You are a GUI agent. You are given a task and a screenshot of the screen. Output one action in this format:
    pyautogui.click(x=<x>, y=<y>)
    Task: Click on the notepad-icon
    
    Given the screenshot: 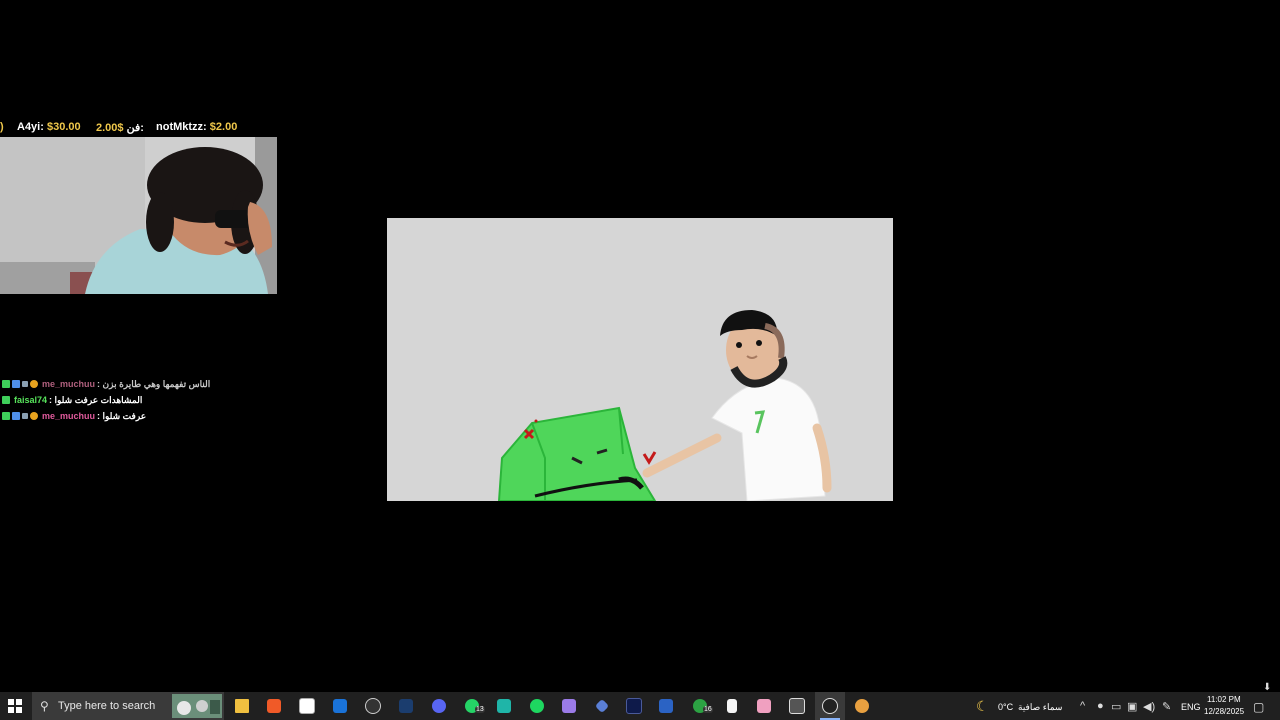 What is the action you would take?
    pyautogui.click(x=732, y=706)
    